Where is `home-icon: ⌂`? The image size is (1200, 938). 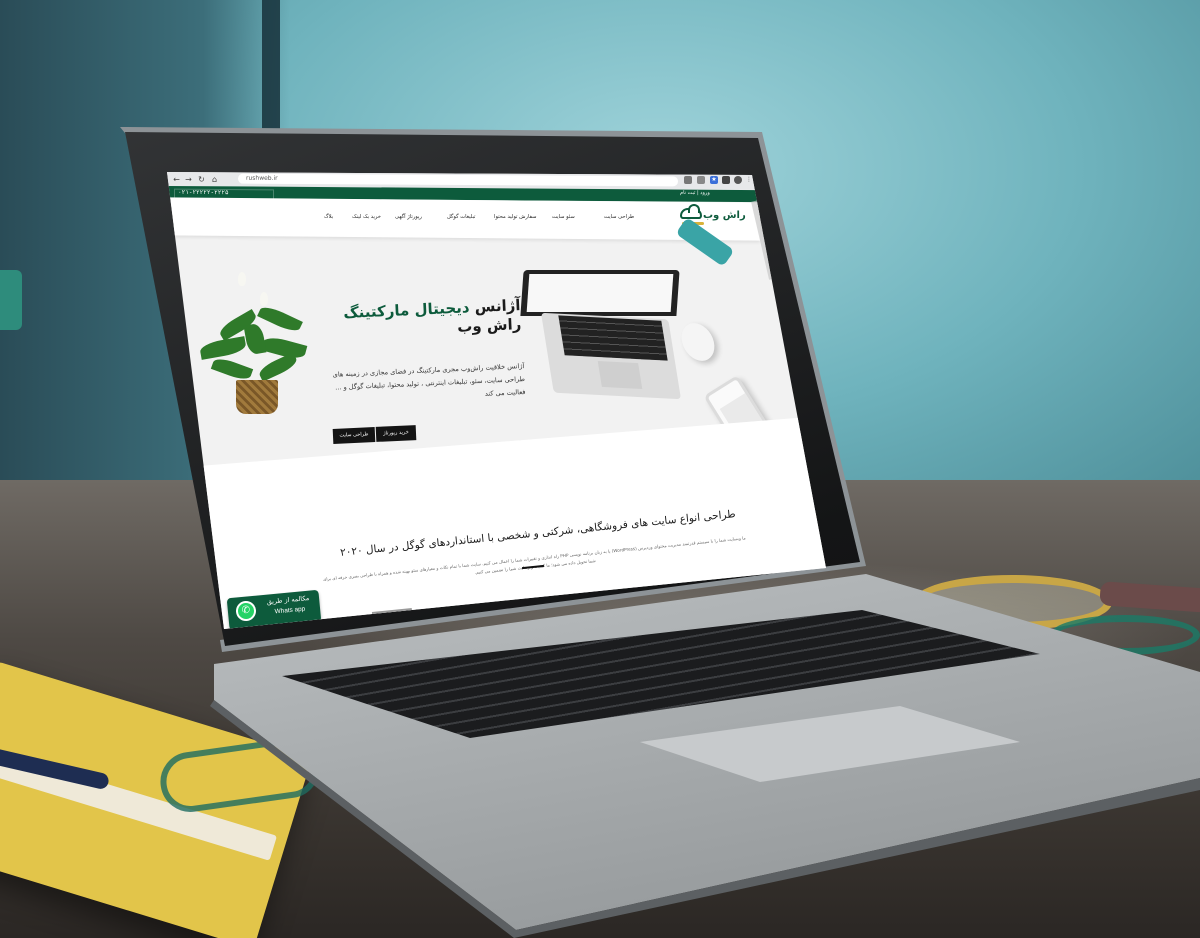 home-icon: ⌂ is located at coordinates (214, 179).